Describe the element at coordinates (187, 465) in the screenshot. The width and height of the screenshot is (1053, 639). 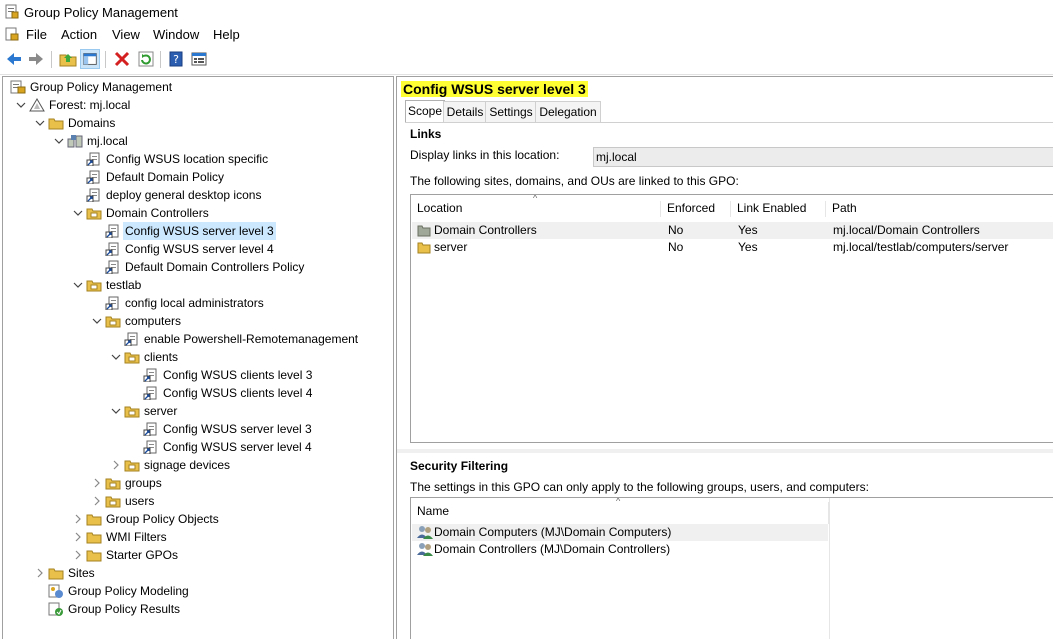
I see `tree-item-label: signage devices` at that location.